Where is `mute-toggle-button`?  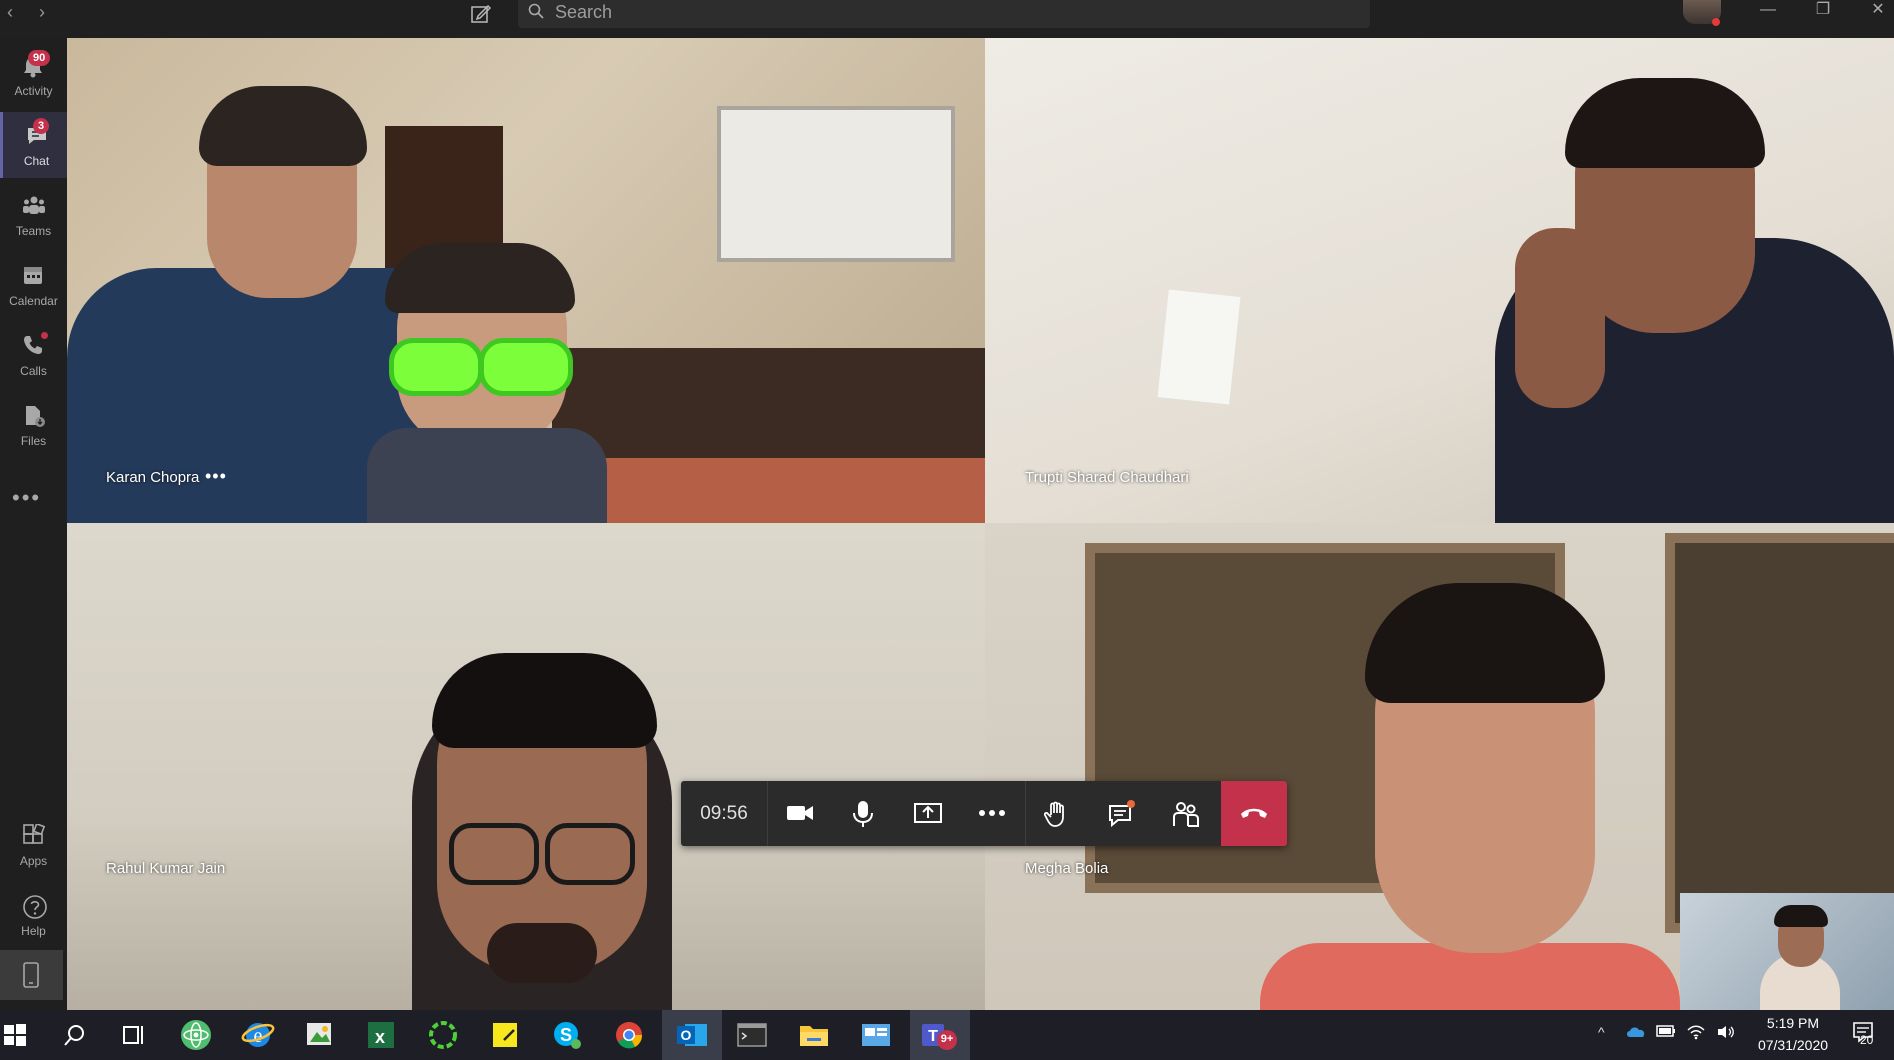 mute-toggle-button is located at coordinates (863, 813).